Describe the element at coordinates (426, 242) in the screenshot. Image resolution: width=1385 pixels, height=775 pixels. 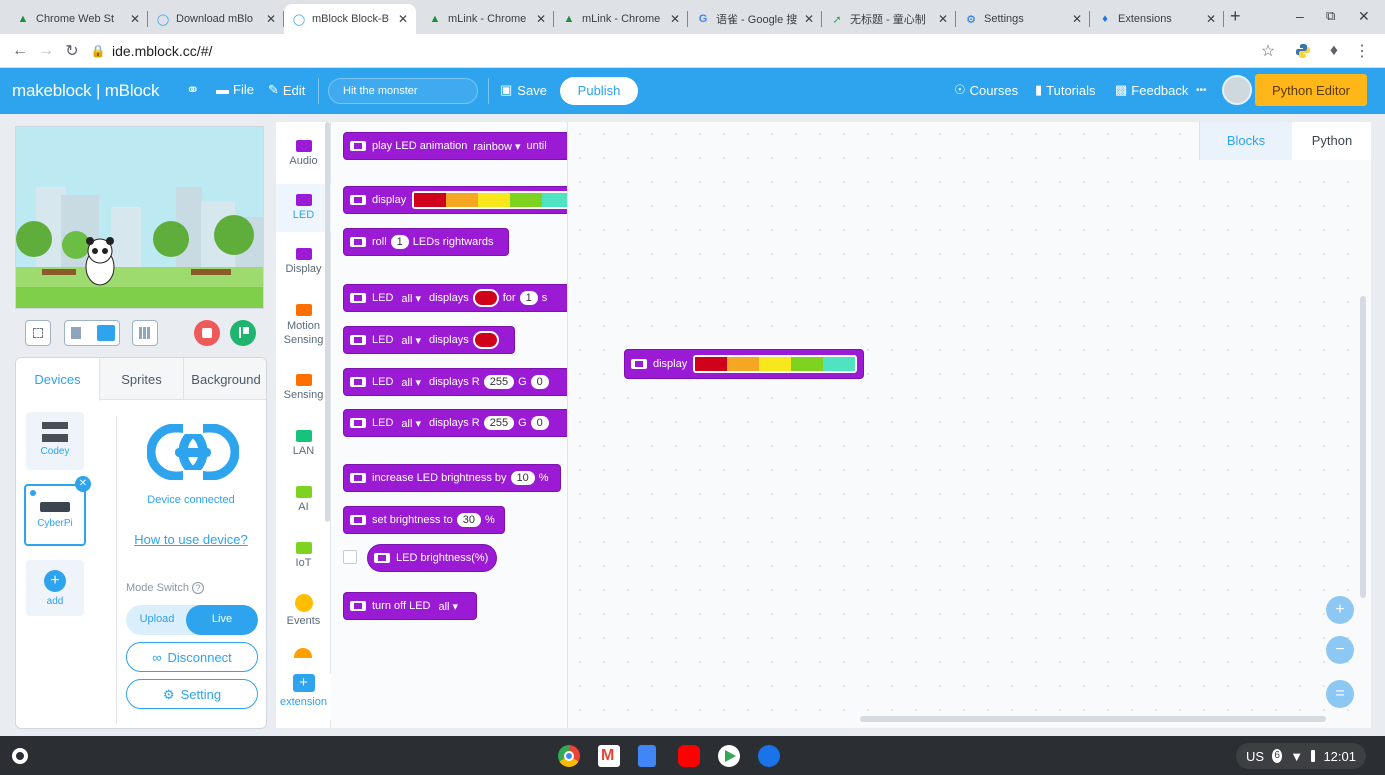
I see `block-roll-leds: roll 1 LEDs rightwards` at that location.